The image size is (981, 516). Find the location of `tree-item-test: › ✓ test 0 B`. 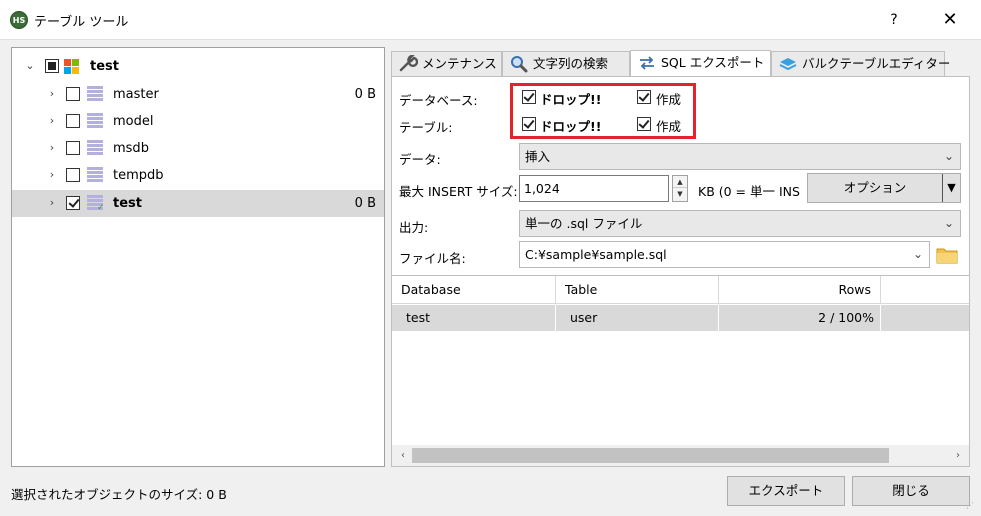

tree-item-test: › ✓ test 0 B is located at coordinates (198, 203).